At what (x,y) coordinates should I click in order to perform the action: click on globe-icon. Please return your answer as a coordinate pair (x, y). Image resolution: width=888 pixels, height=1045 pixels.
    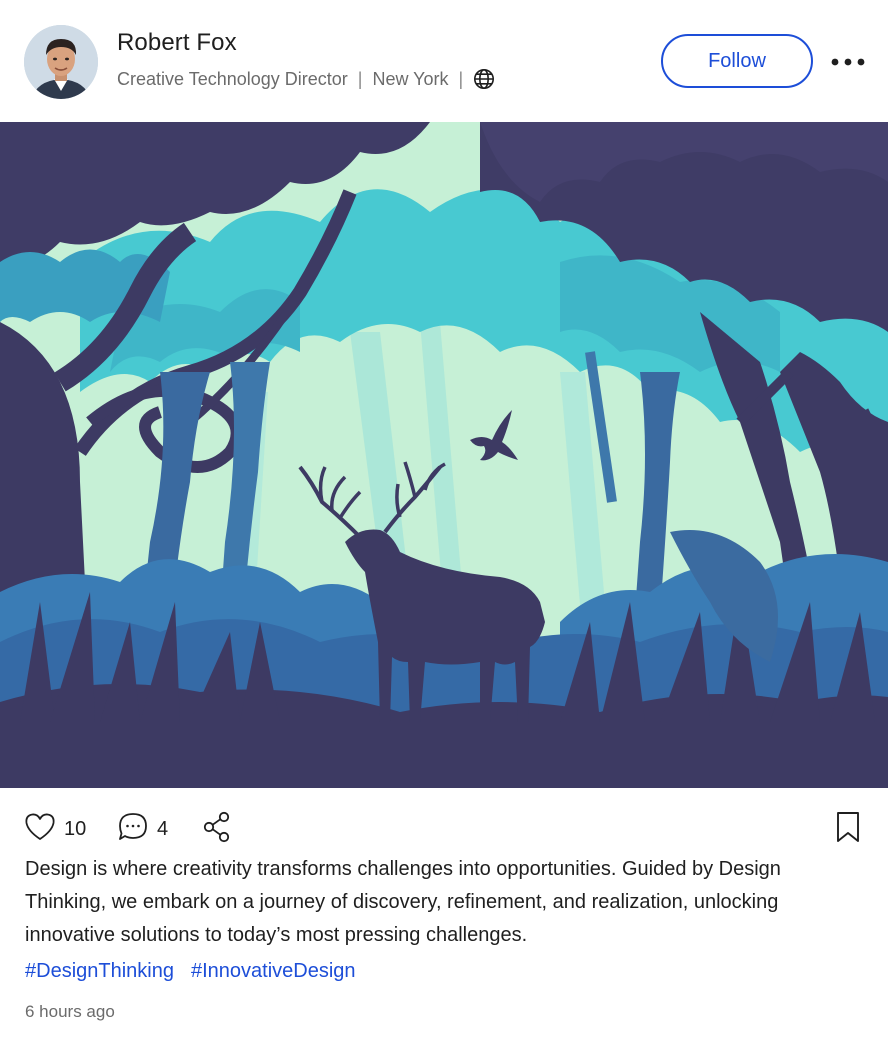
    Looking at the image, I should click on (484, 79).